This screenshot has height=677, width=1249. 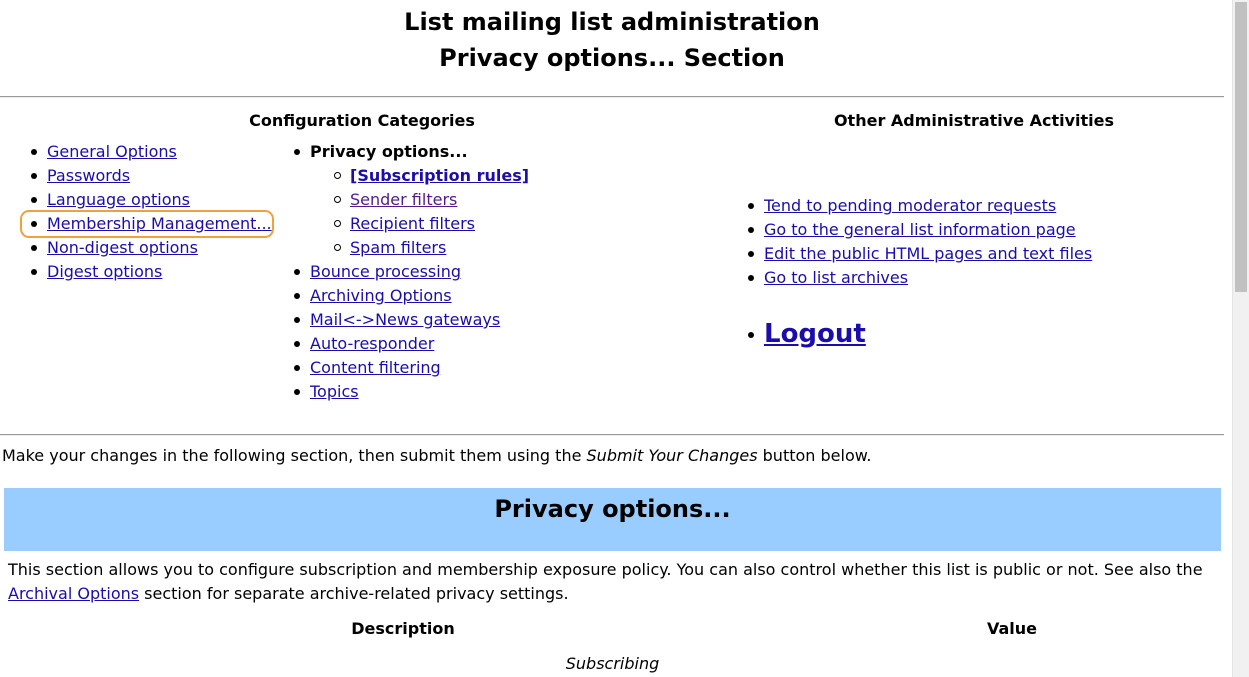 I want to click on list-item: Auto-responder, so click(x=411, y=344).